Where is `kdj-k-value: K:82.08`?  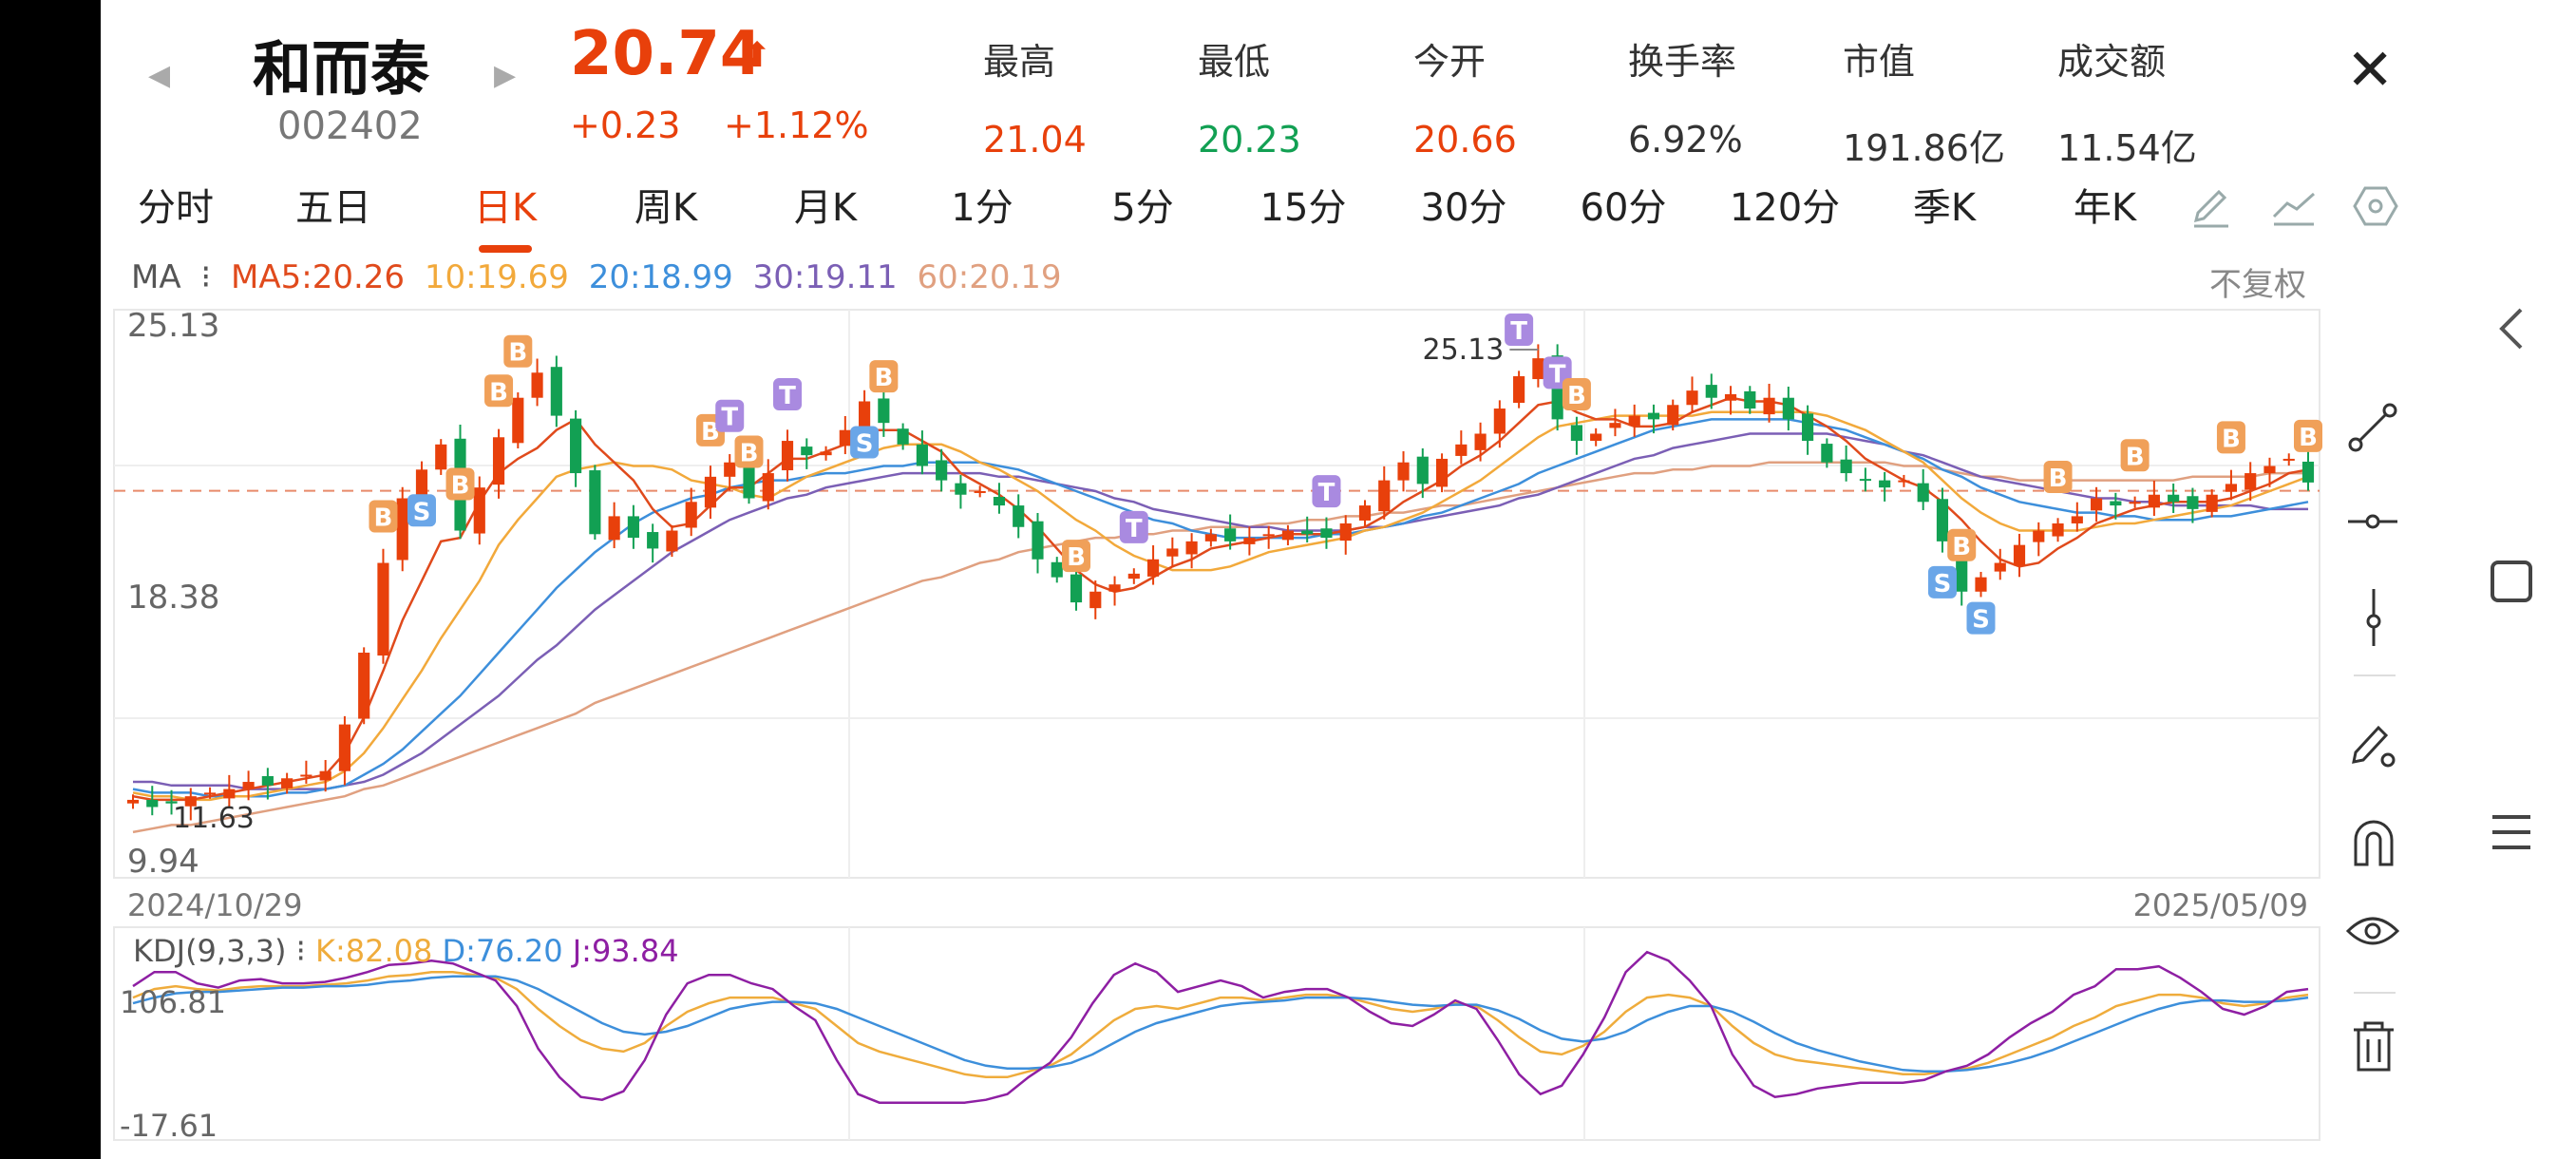 kdj-k-value: K:82.08 is located at coordinates (373, 951).